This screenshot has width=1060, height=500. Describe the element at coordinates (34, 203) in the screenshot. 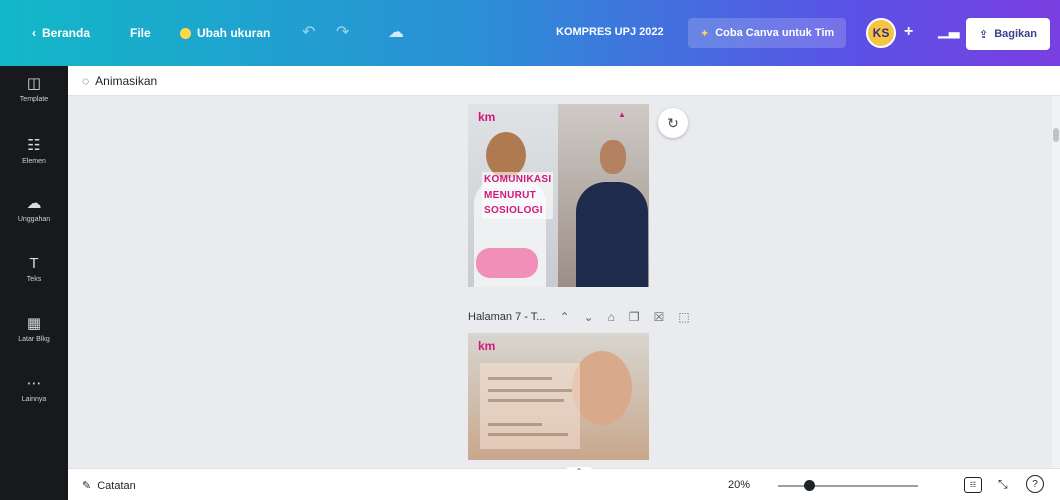

I see `upload-icon: ☁` at that location.